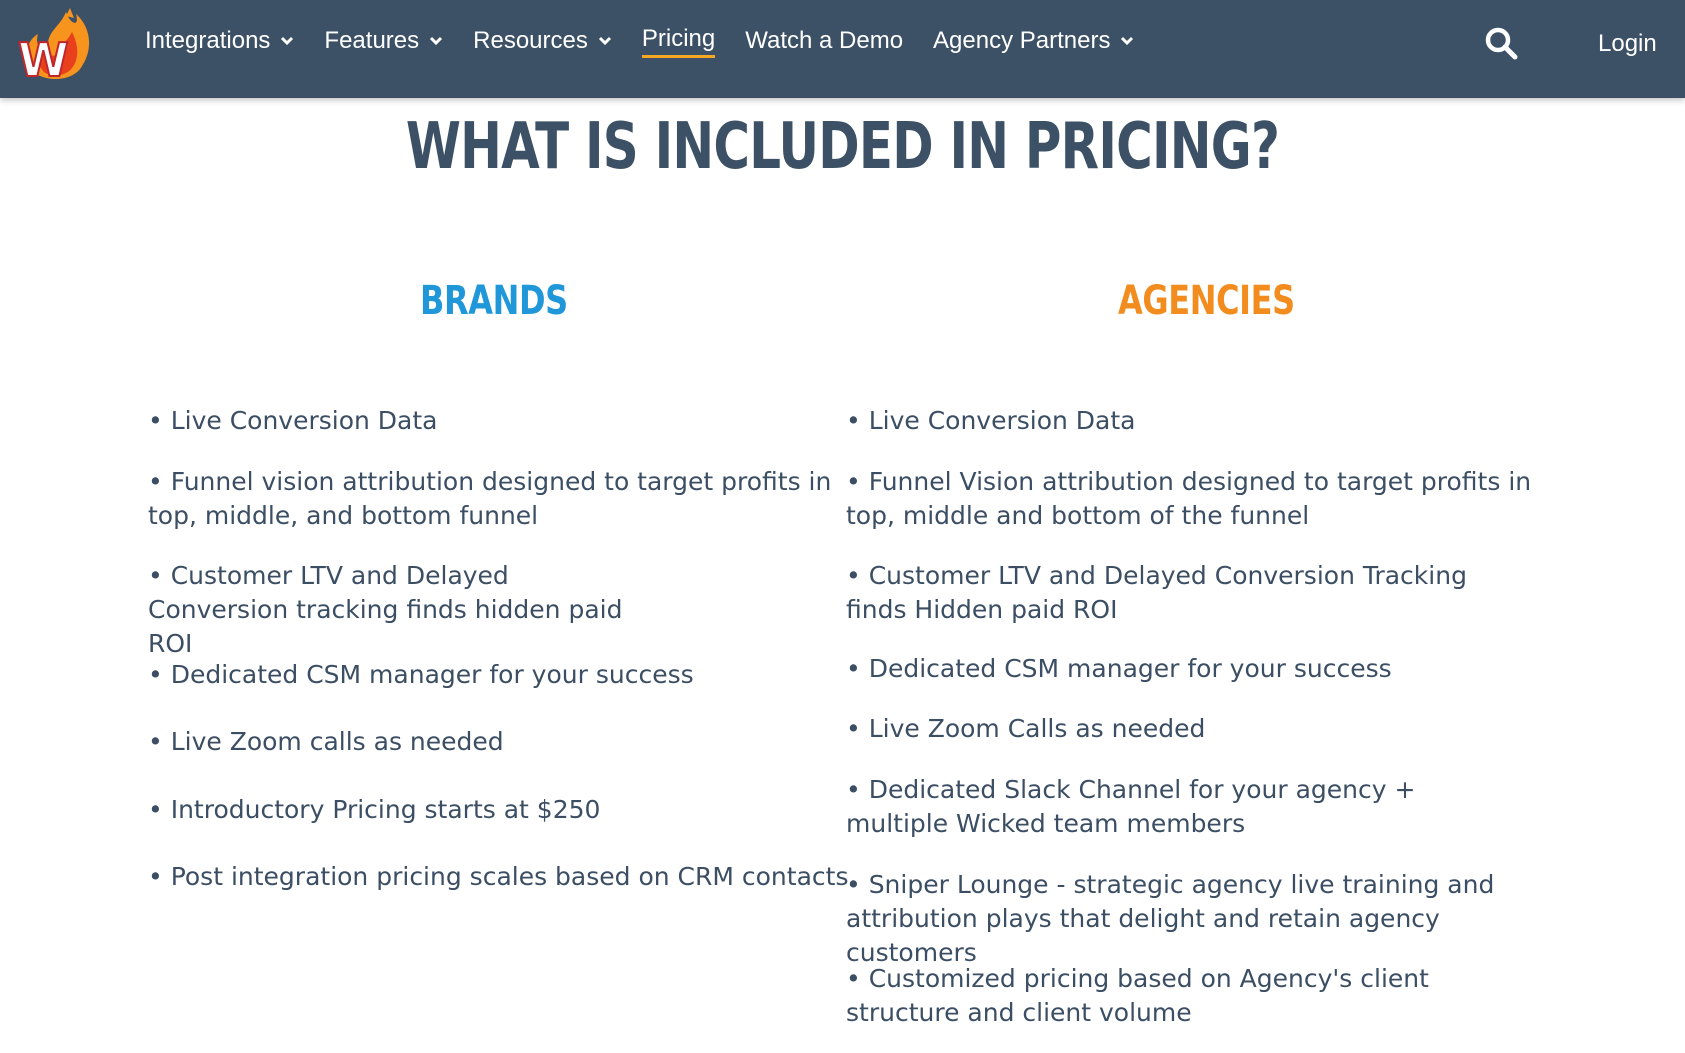 The image size is (1685, 1053). I want to click on nav-resources: Resources, so click(542, 41).